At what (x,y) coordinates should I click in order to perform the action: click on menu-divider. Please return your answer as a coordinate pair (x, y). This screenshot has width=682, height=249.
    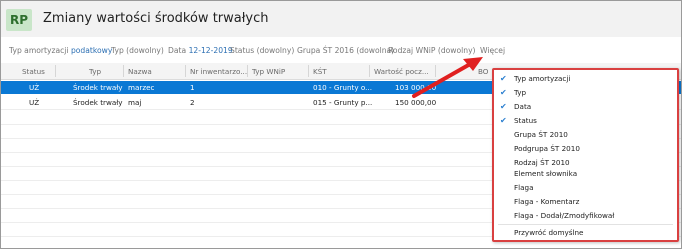
    Looking at the image, I should click on (585, 224).